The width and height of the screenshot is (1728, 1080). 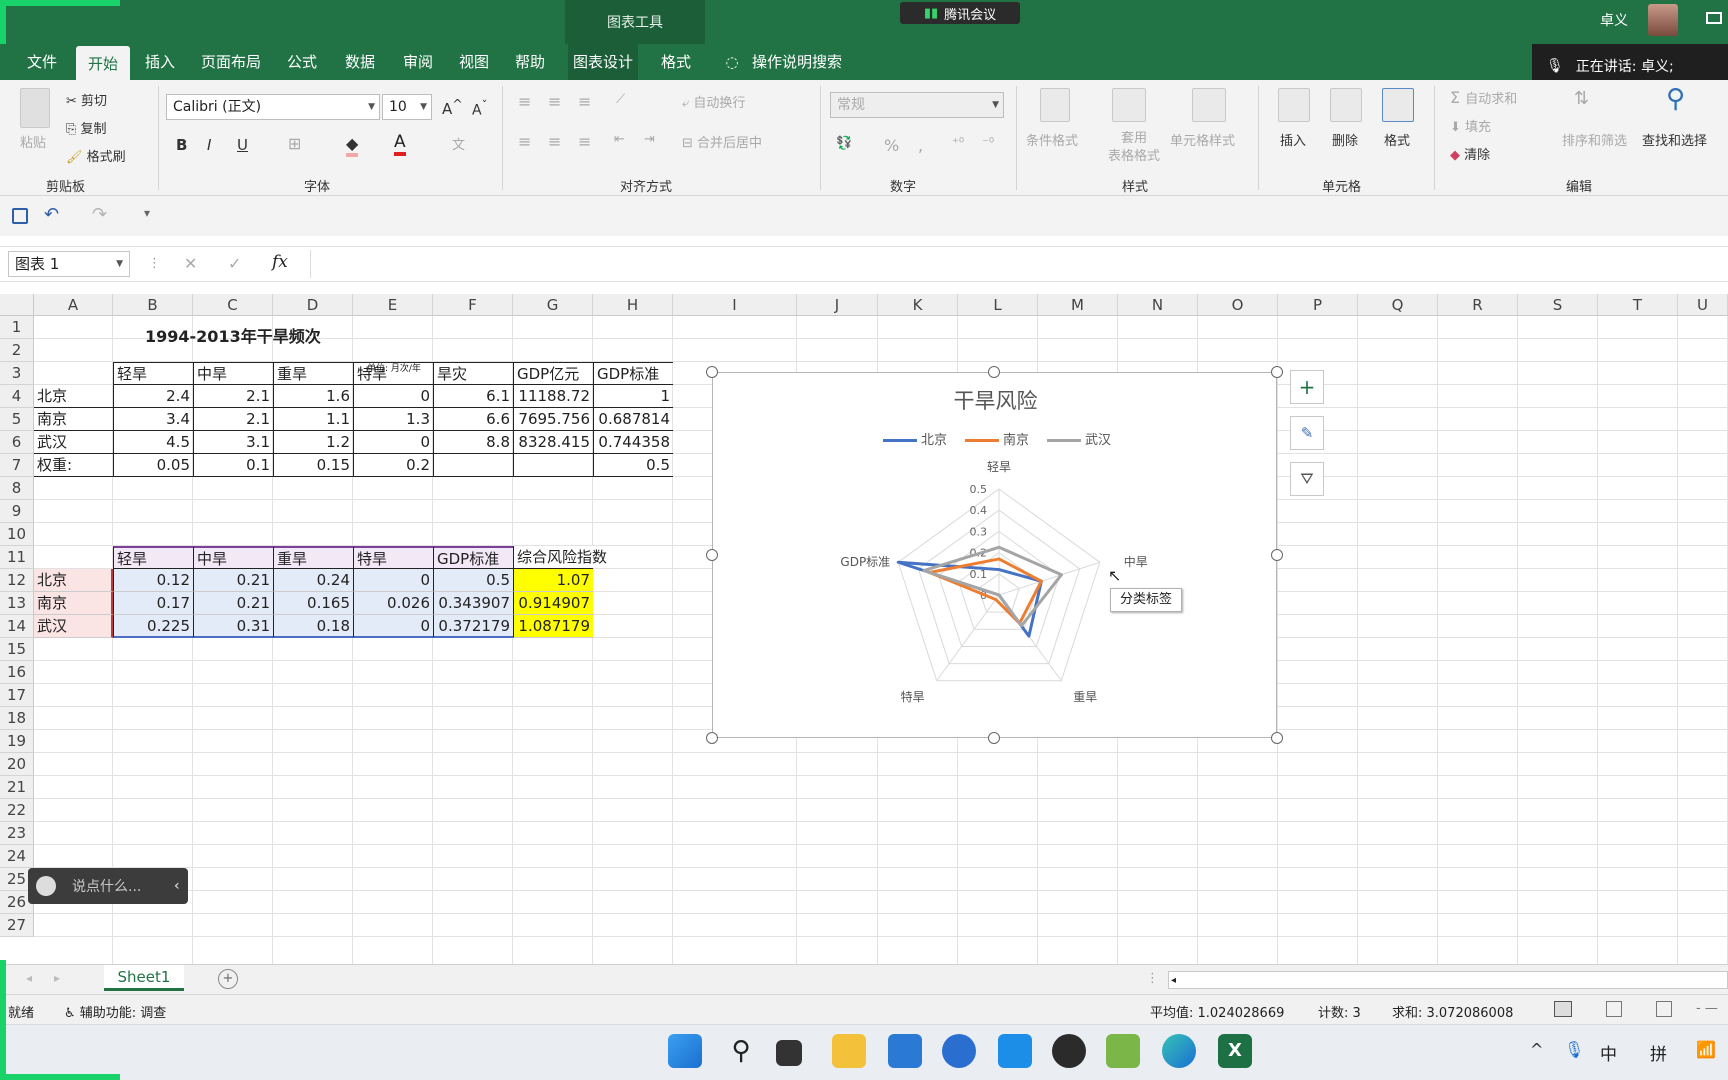 I want to click on avatar, so click(x=1663, y=20).